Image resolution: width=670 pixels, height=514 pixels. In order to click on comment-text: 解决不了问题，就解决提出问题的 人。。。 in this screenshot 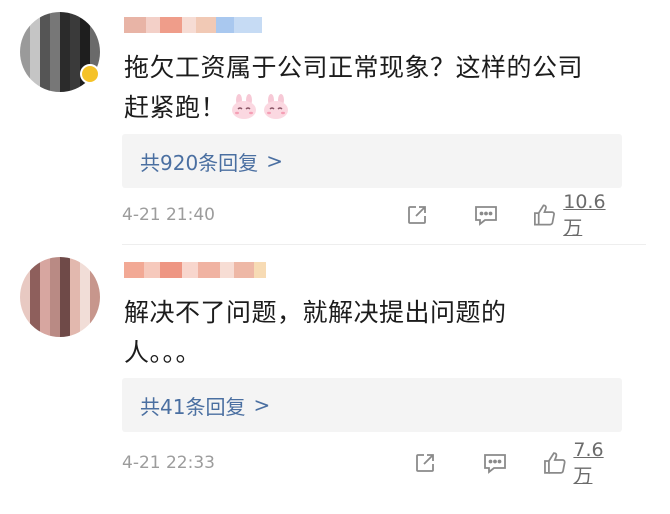, I will do `click(374, 333)`.